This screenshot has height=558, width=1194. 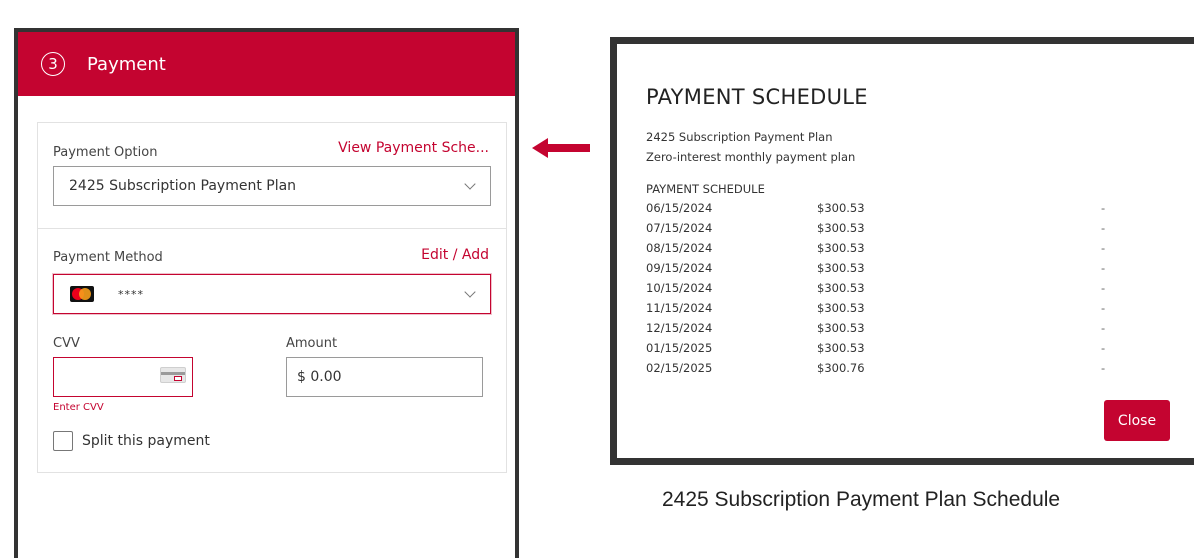 I want to click on amount-value: $ 0.00, so click(x=319, y=377).